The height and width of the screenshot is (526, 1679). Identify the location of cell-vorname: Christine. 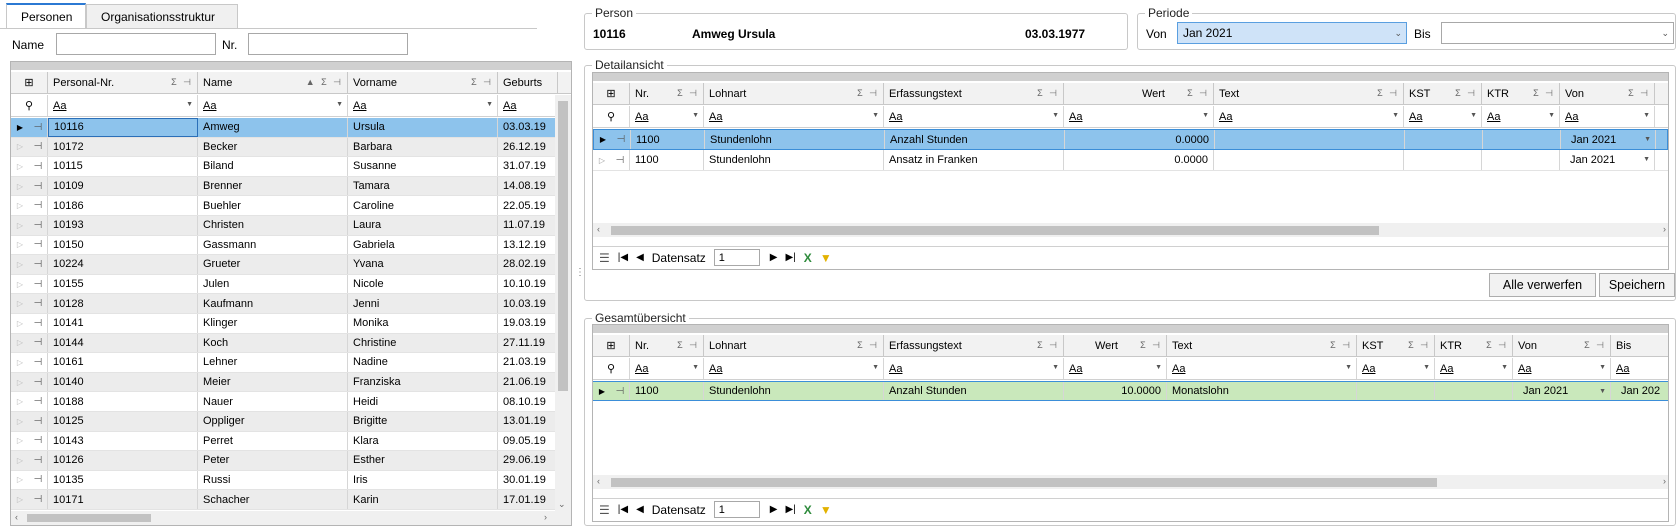
(423, 343).